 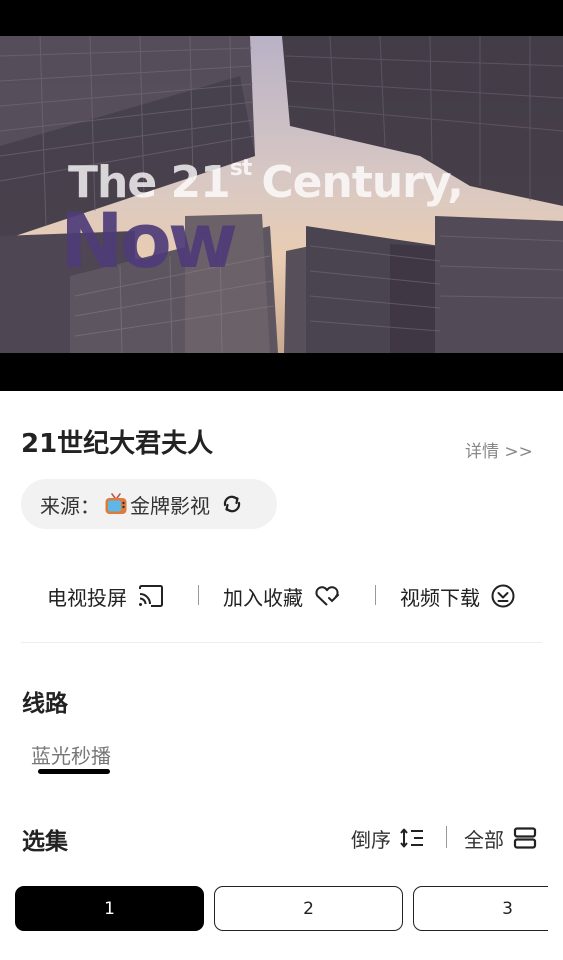 I want to click on refresh-icon, so click(x=232, y=504).